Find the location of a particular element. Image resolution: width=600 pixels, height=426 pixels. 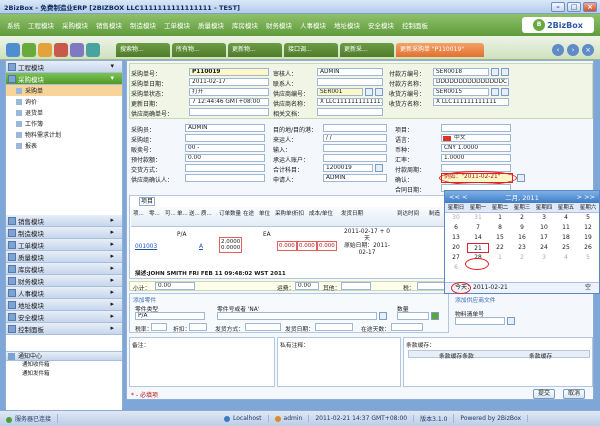

calendar-day: 16 is located at coordinates (522, 238).